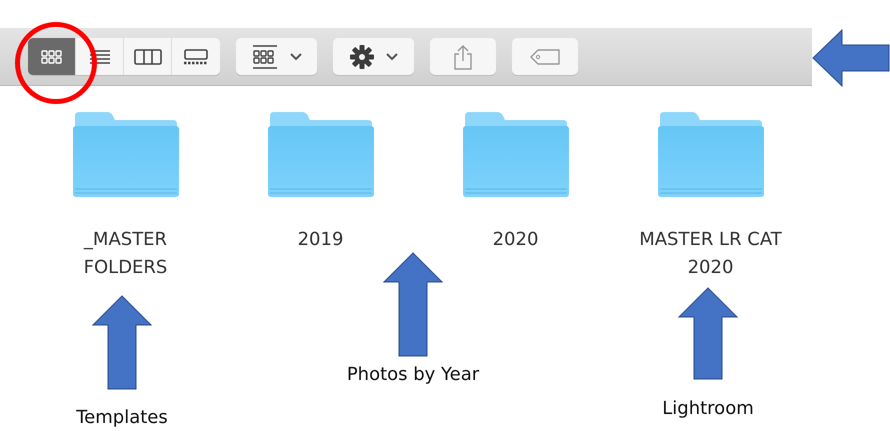 This screenshot has height=431, width=890. I want to click on gallery-view-icon, so click(196, 56).